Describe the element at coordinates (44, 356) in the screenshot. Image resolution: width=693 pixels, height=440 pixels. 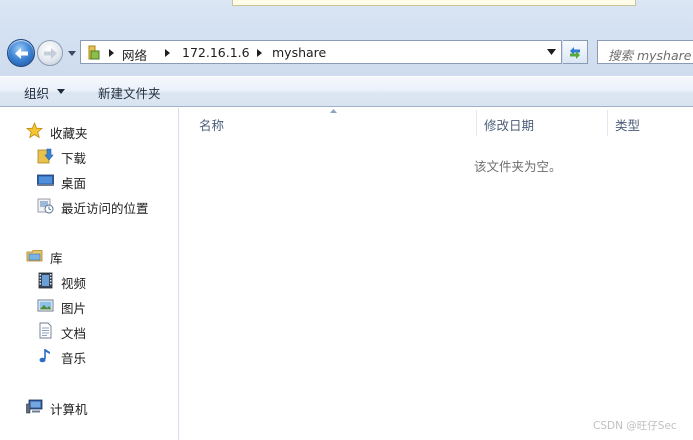
I see `music-icon` at that location.